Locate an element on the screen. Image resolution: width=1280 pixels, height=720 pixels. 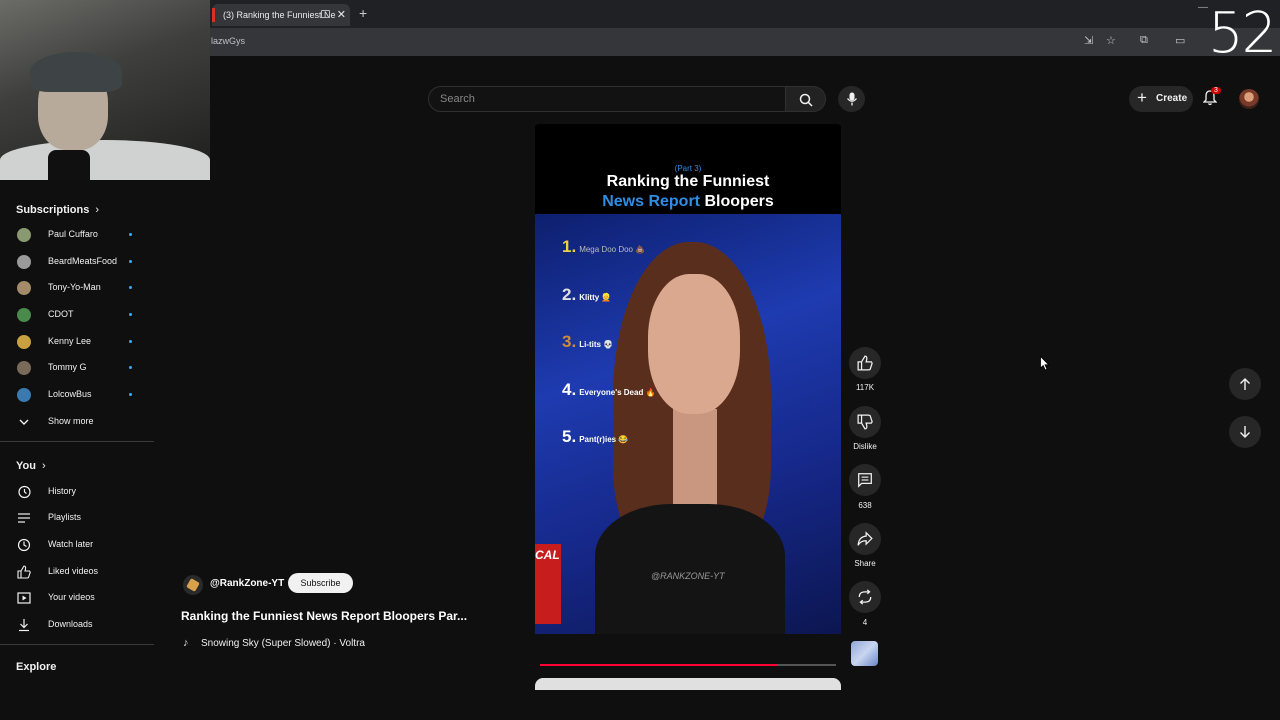
remix-icon is located at coordinates (865, 597).